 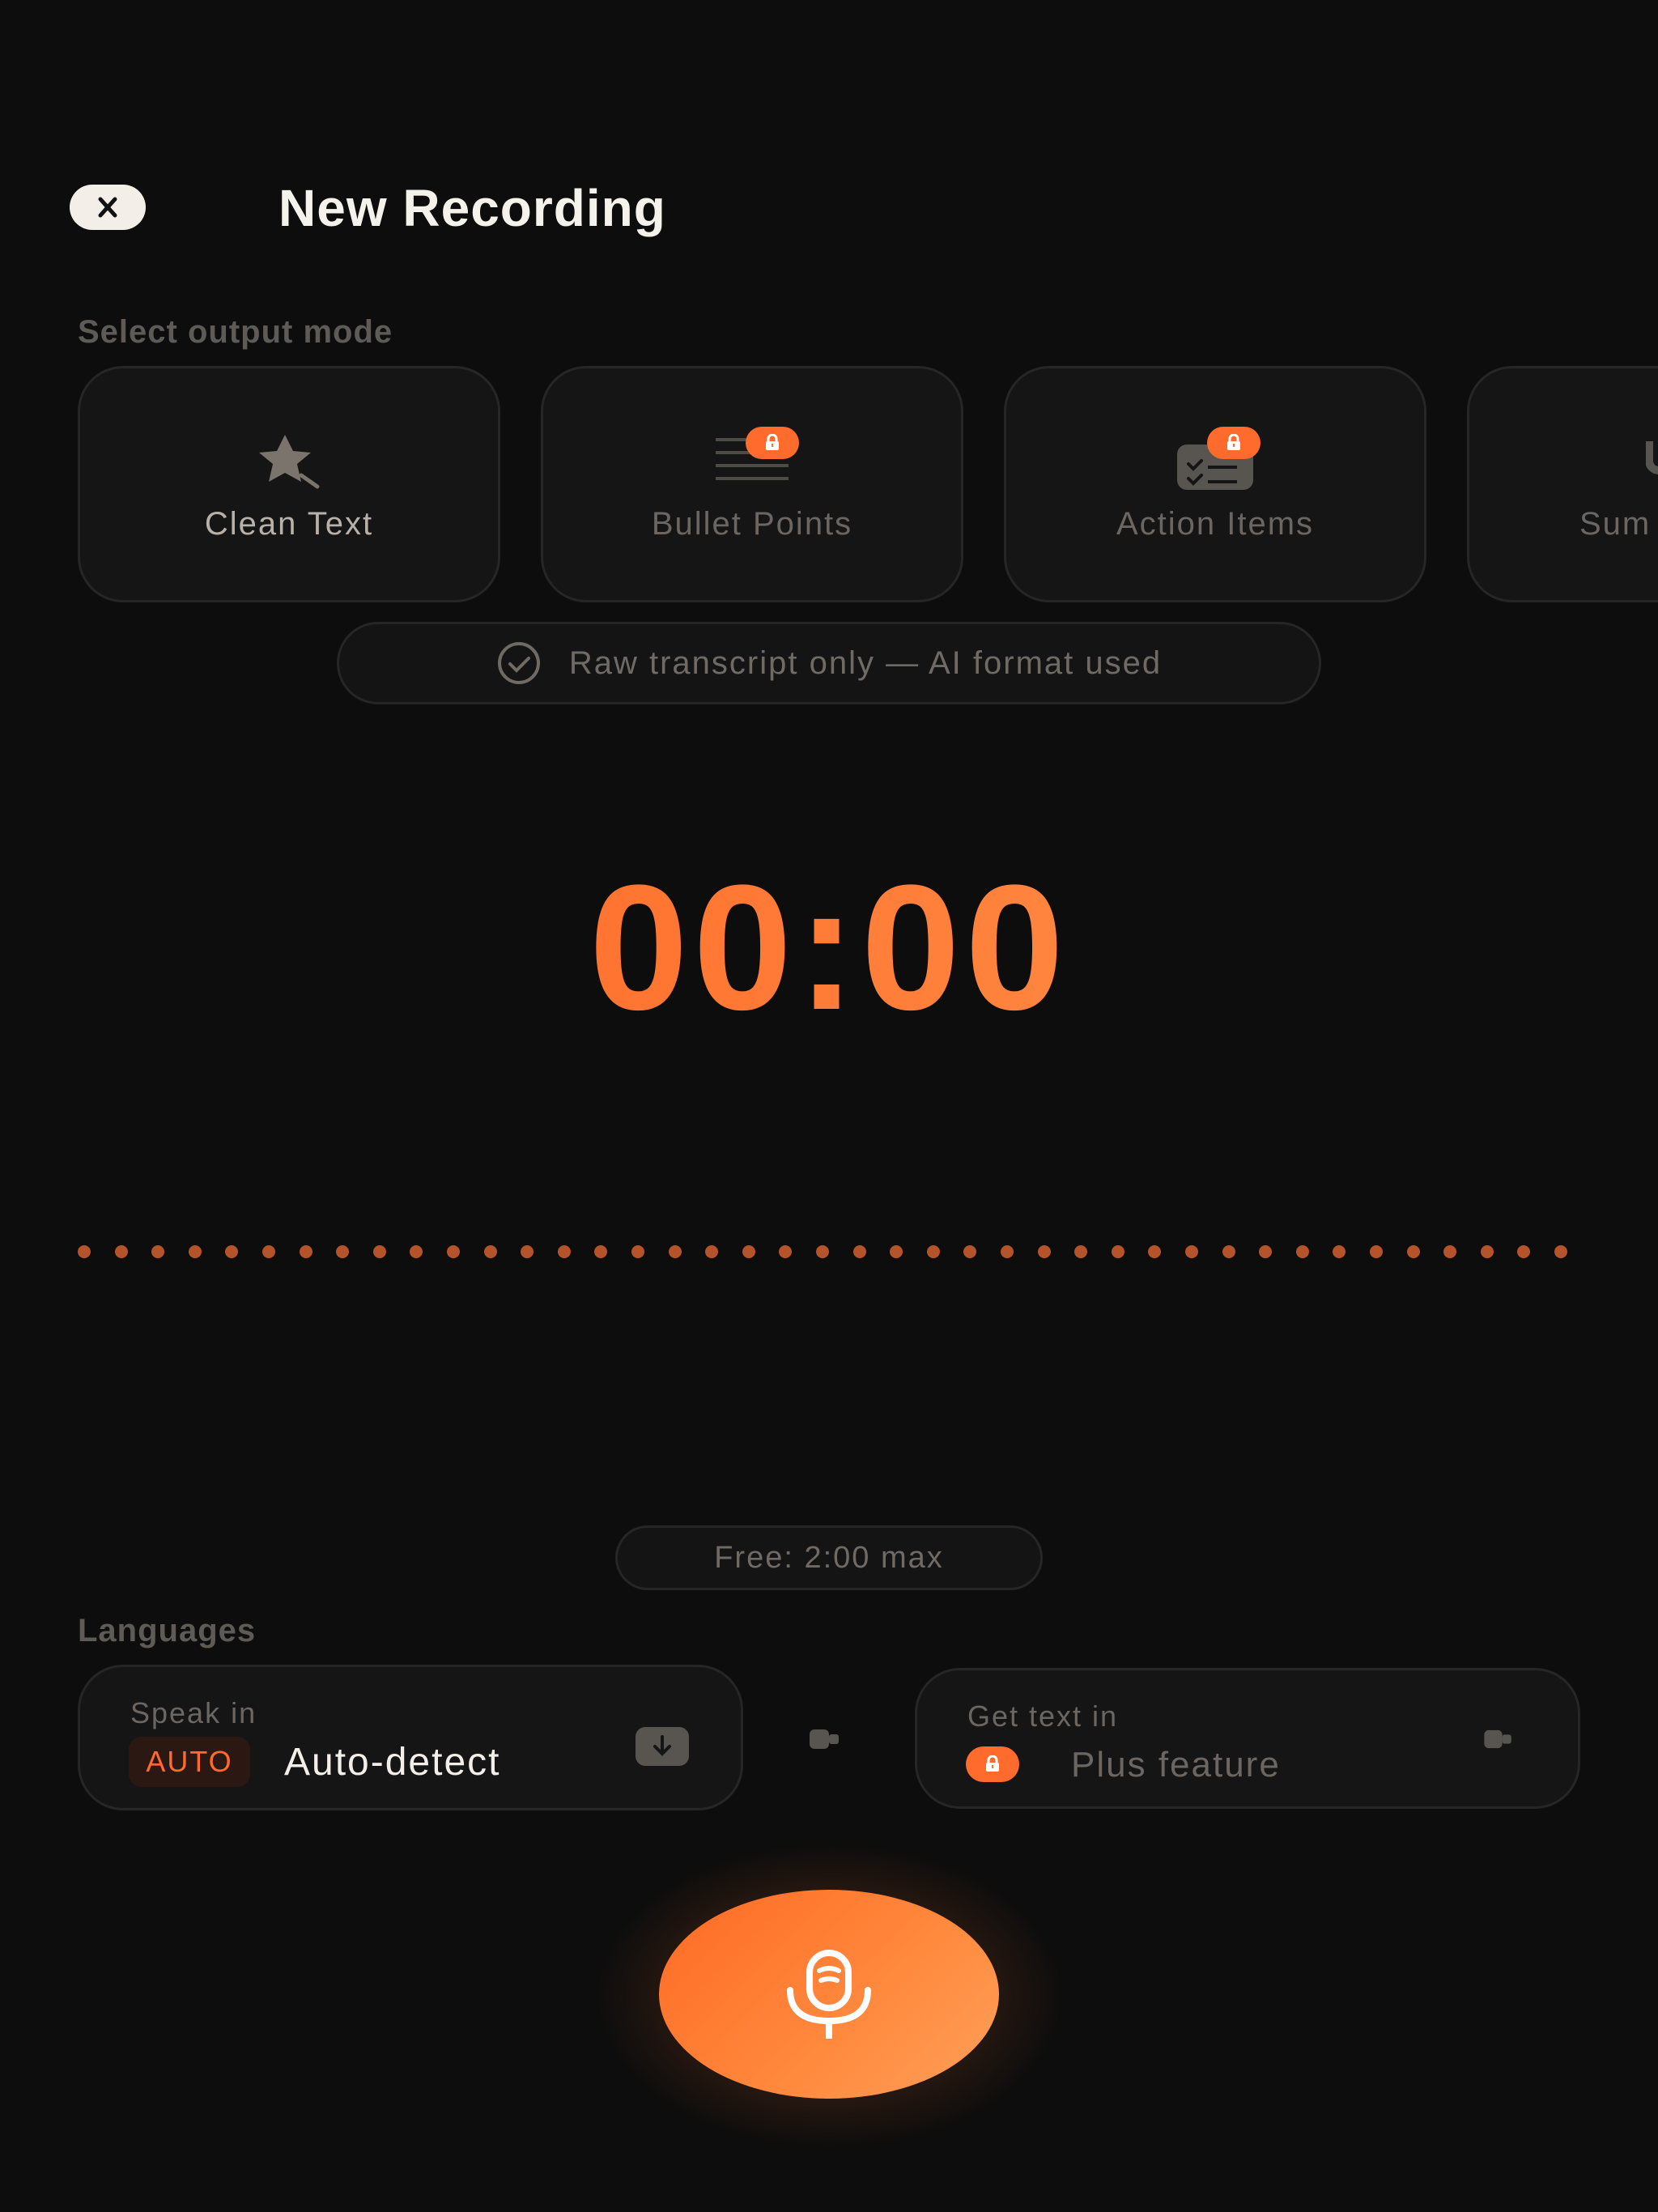 What do you see at coordinates (410, 1738) in the screenshot?
I see `speak-in-selector: Speak in AUTO Auto-detect` at bounding box center [410, 1738].